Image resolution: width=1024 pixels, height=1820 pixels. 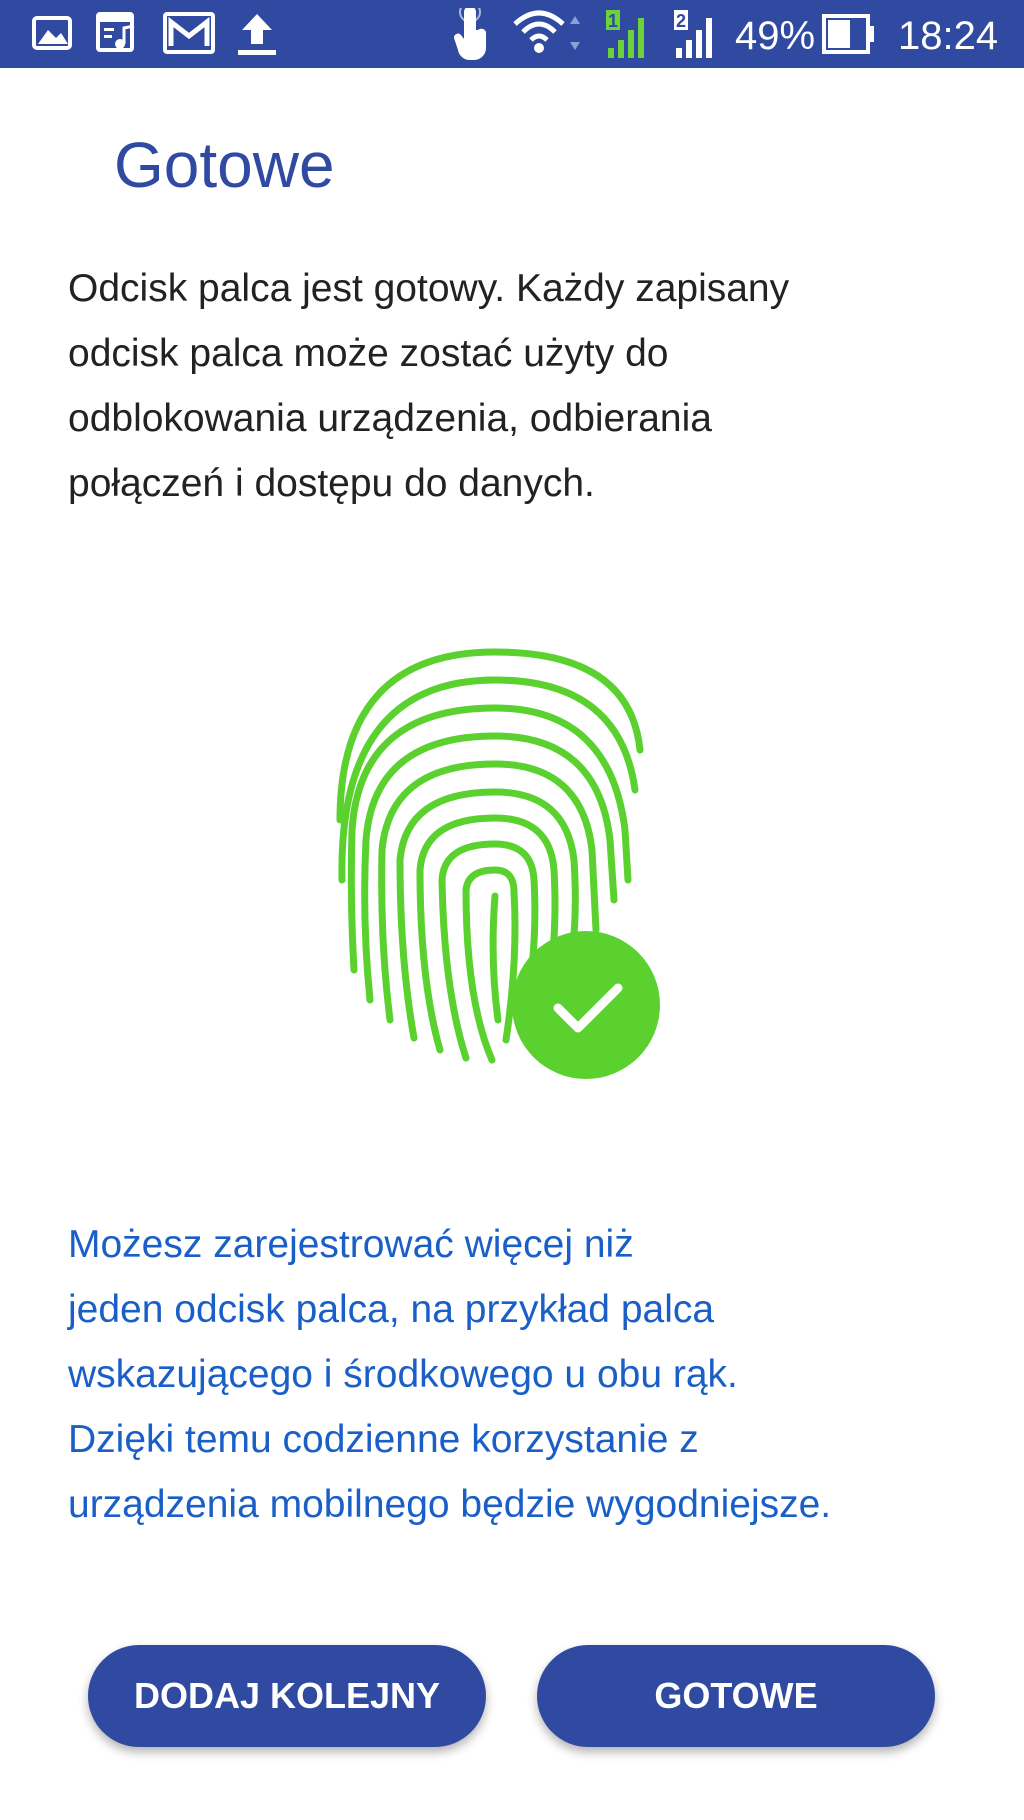 What do you see at coordinates (351, 1244) in the screenshot?
I see `info-line: Możesz zarejestrować więcej niż` at bounding box center [351, 1244].